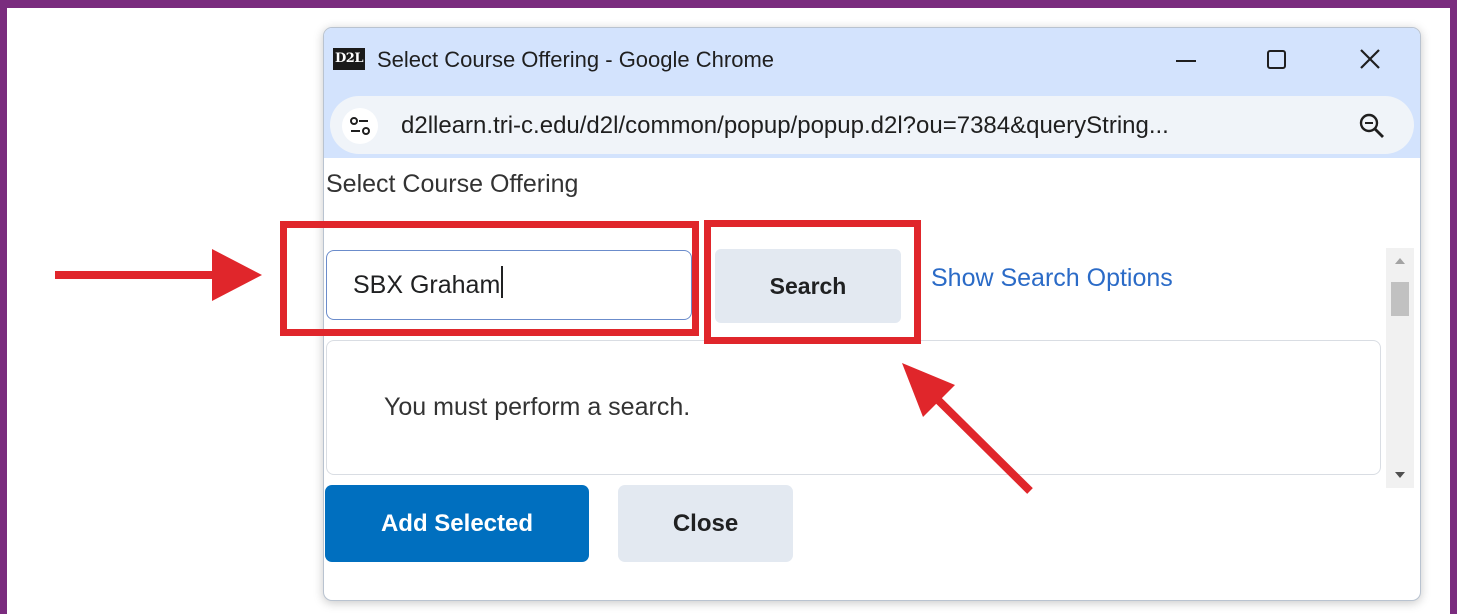  What do you see at coordinates (158, 275) in the screenshot?
I see `arrow-annotation-left` at bounding box center [158, 275].